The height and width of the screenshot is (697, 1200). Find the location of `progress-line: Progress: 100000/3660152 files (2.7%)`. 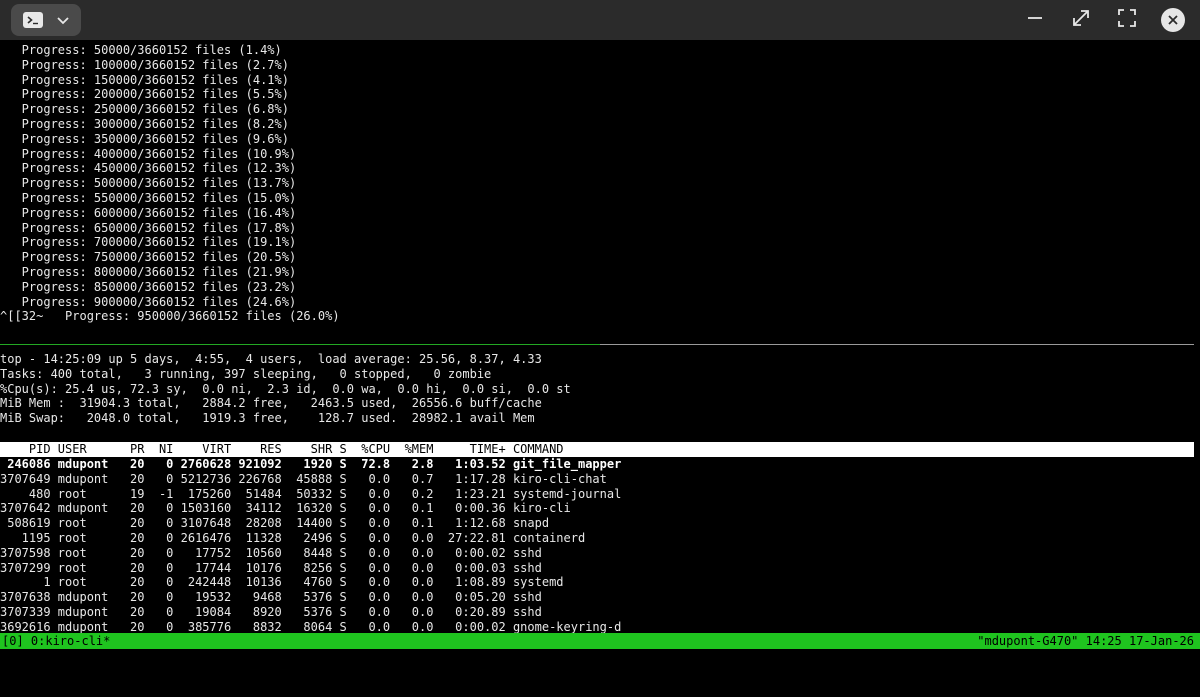

progress-line: Progress: 100000/3660152 files (2.7%) is located at coordinates (144, 64).